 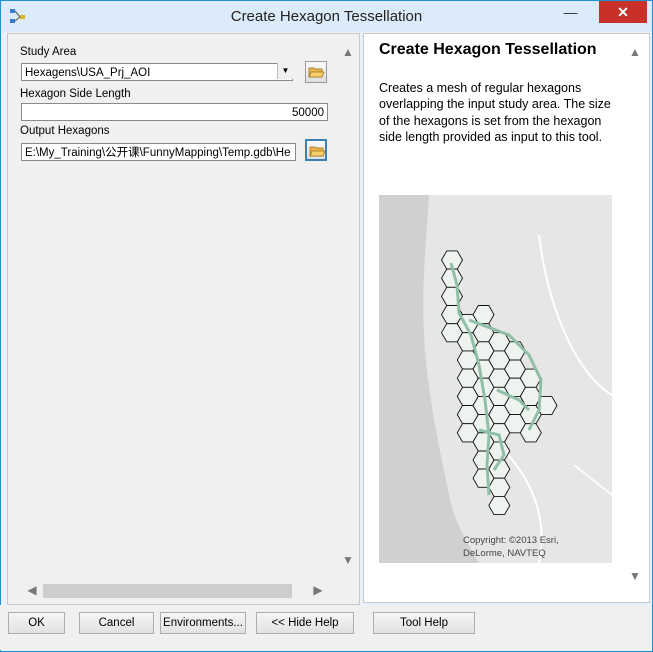 What do you see at coordinates (116, 623) in the screenshot?
I see `cancel-button: Cancel` at bounding box center [116, 623].